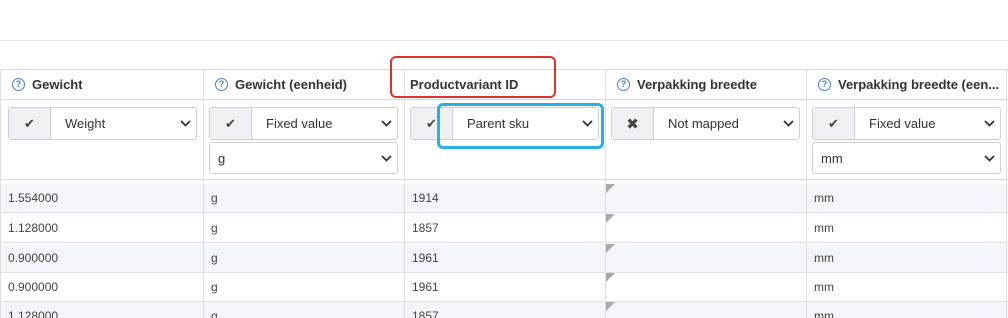 The width and height of the screenshot is (1008, 318). Describe the element at coordinates (222, 158) in the screenshot. I see `unit-select-value: g` at that location.